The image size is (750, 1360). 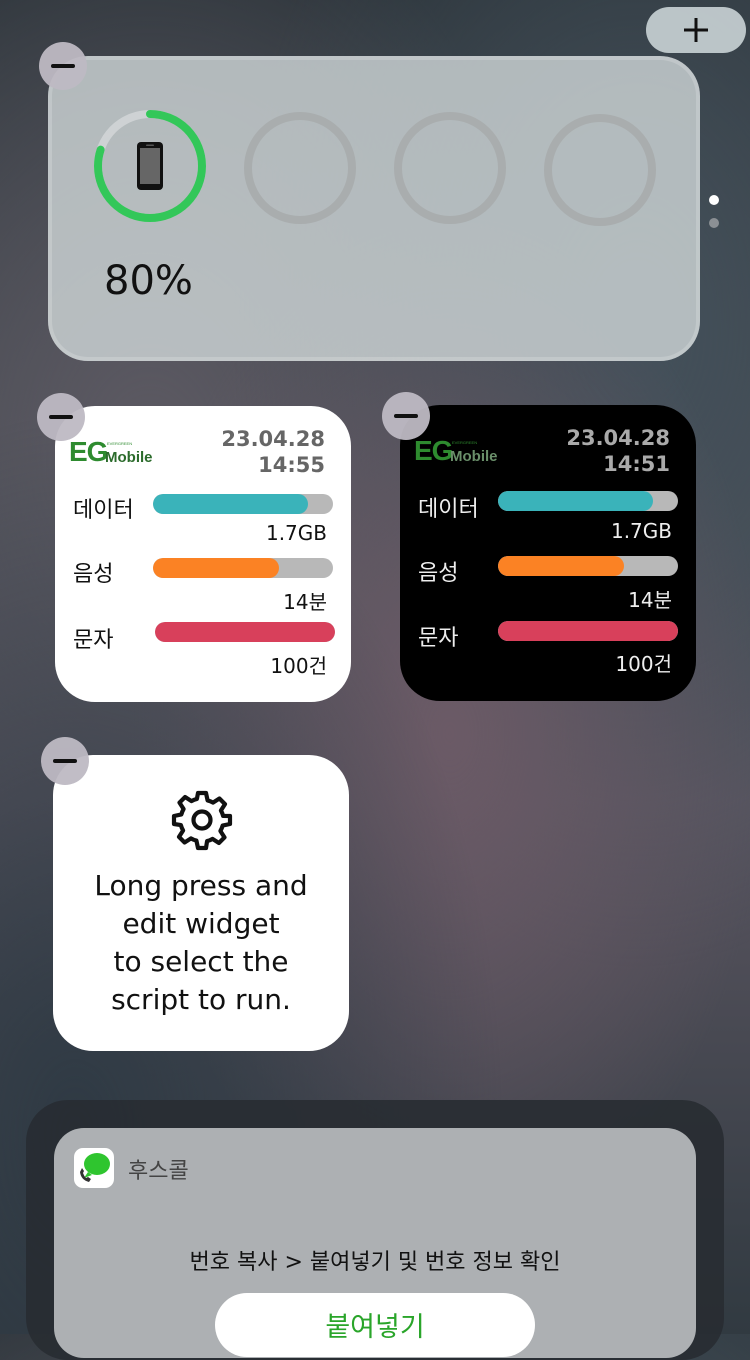 I want to click on paste-button: 붙여넣기, so click(x=375, y=1325).